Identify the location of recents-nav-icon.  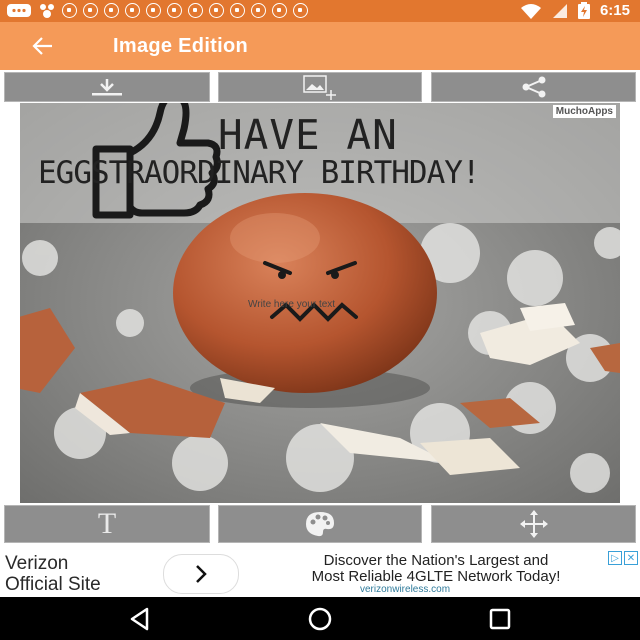
(500, 619).